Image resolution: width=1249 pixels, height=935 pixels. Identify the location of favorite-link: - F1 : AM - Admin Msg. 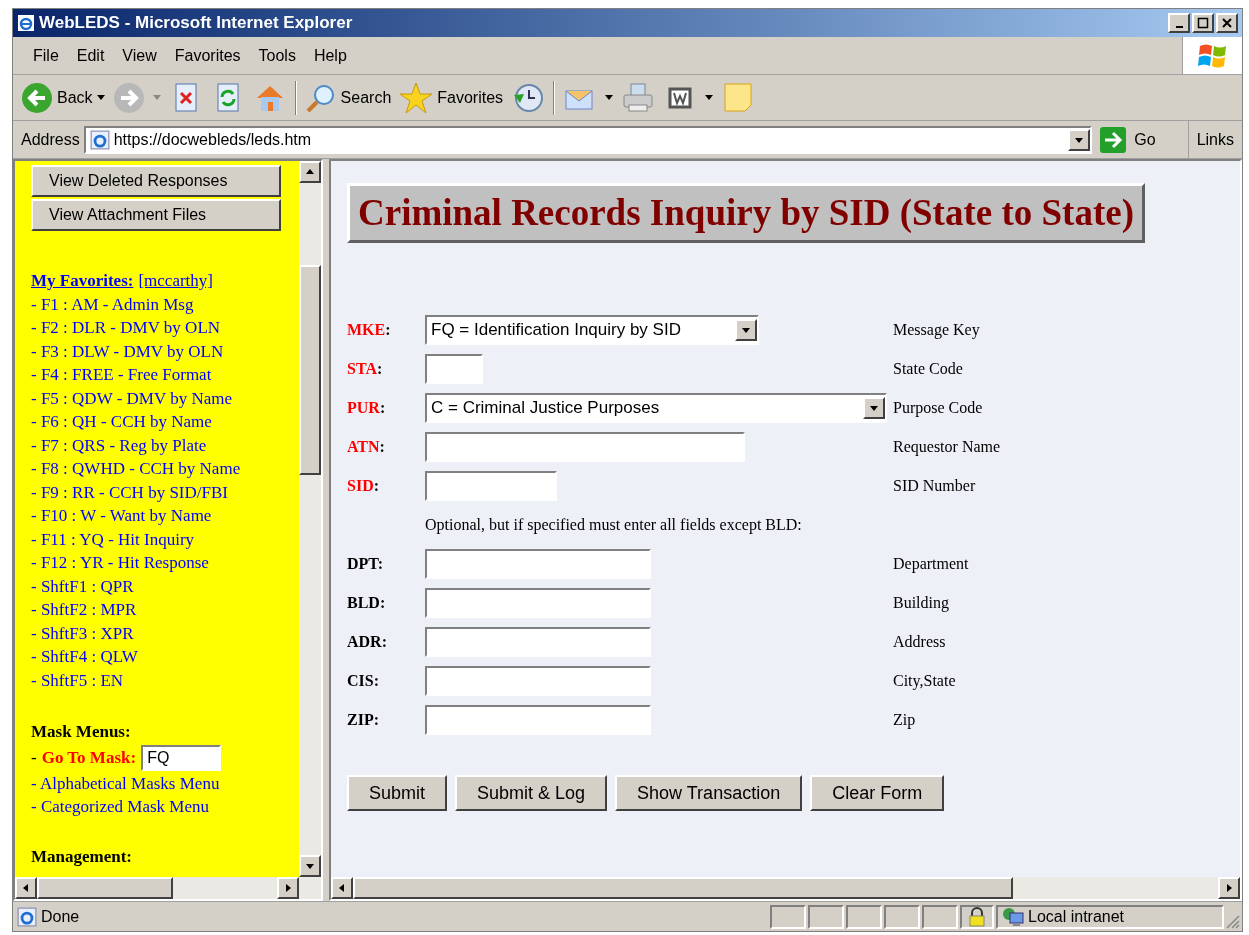
(165, 304).